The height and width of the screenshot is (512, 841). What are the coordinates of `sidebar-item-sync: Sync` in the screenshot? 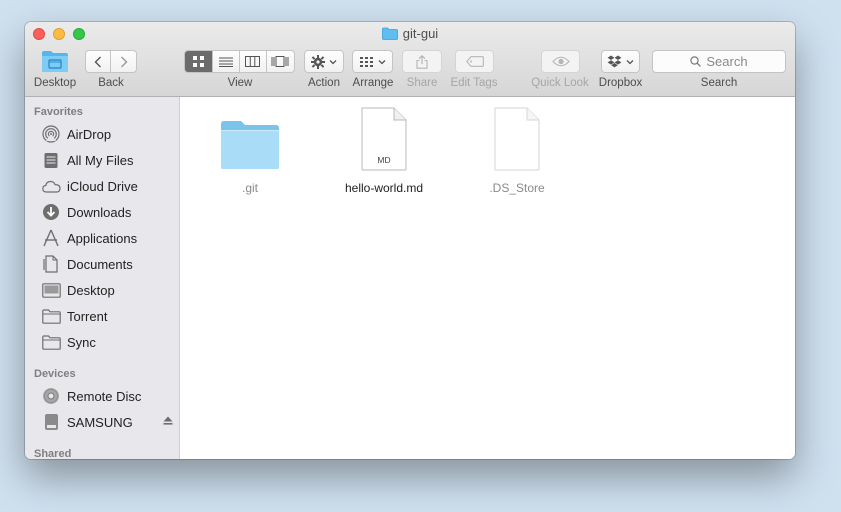 It's located at (107, 342).